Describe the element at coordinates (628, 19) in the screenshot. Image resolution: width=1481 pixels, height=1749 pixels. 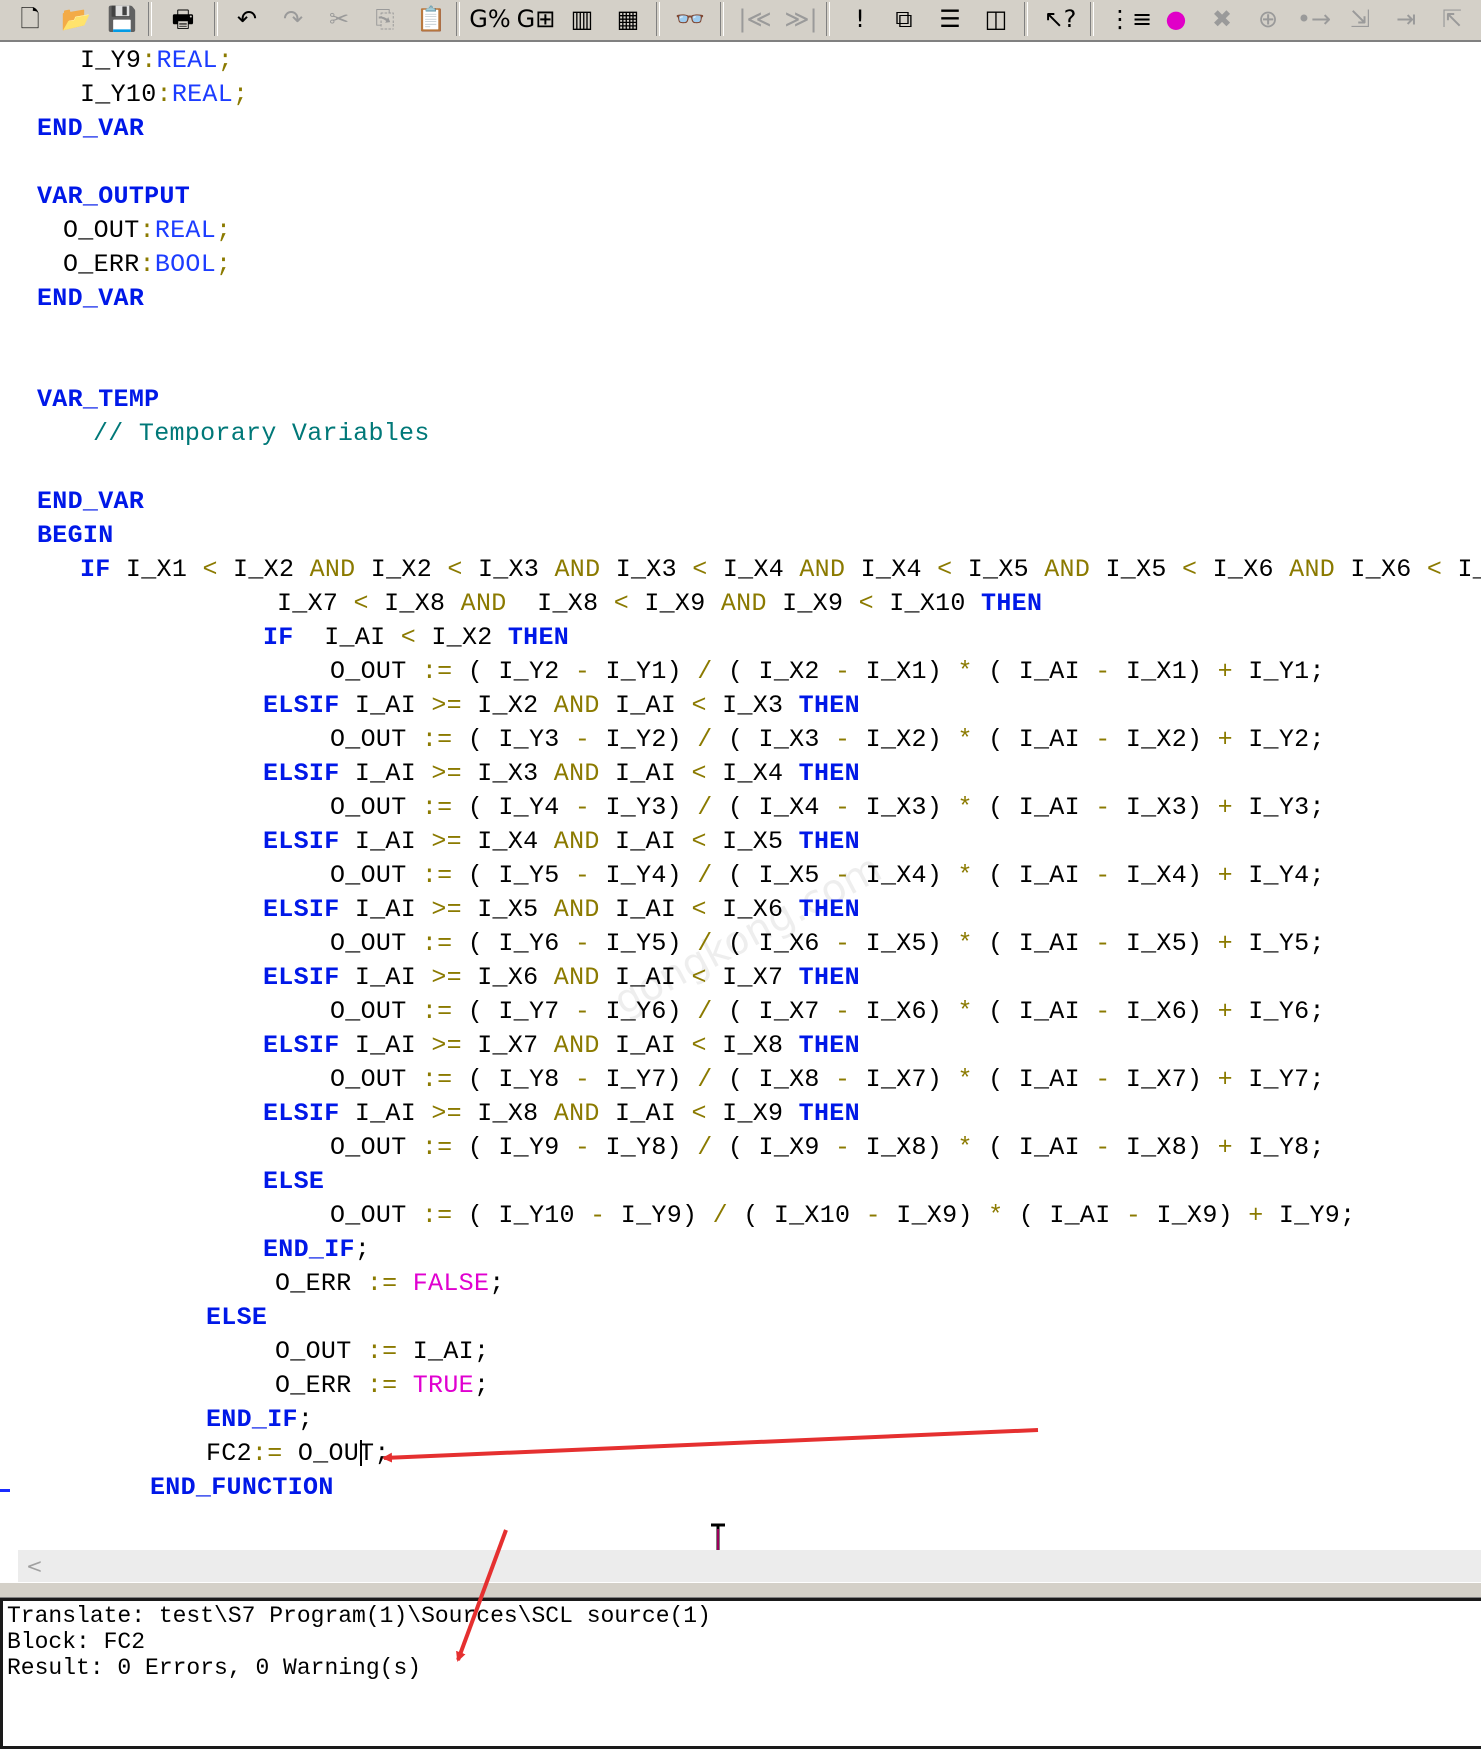
I see `download-icon: ▦` at that location.